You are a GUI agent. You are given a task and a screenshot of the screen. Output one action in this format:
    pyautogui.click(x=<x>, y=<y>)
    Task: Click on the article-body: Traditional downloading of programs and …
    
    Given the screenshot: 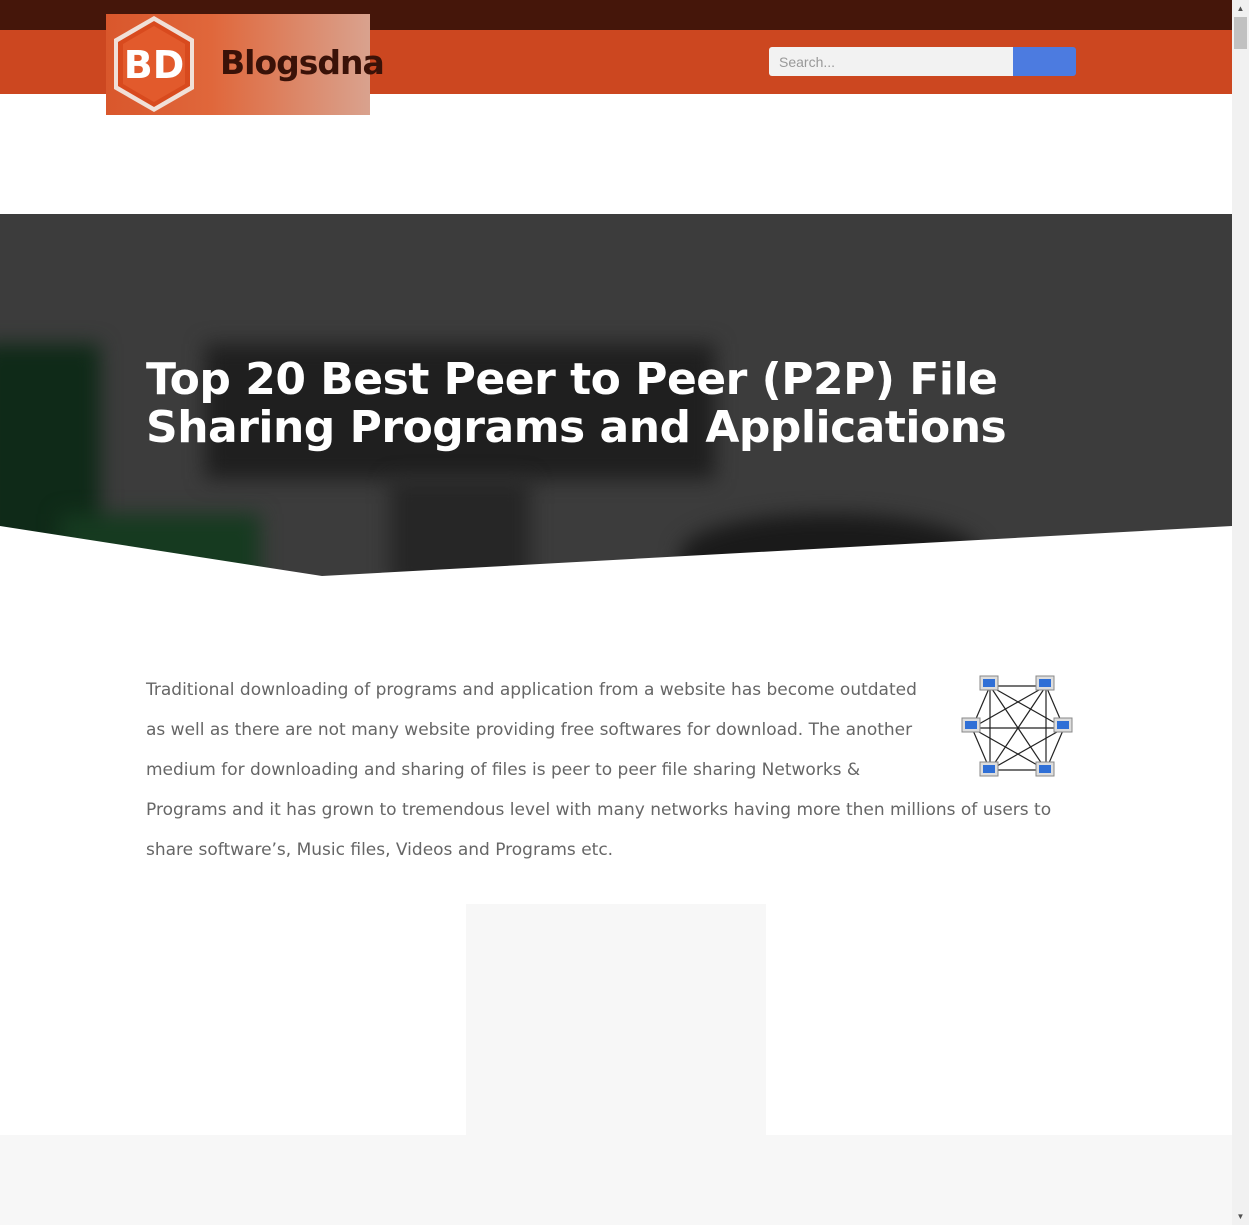 What is the action you would take?
    pyautogui.click(x=611, y=770)
    